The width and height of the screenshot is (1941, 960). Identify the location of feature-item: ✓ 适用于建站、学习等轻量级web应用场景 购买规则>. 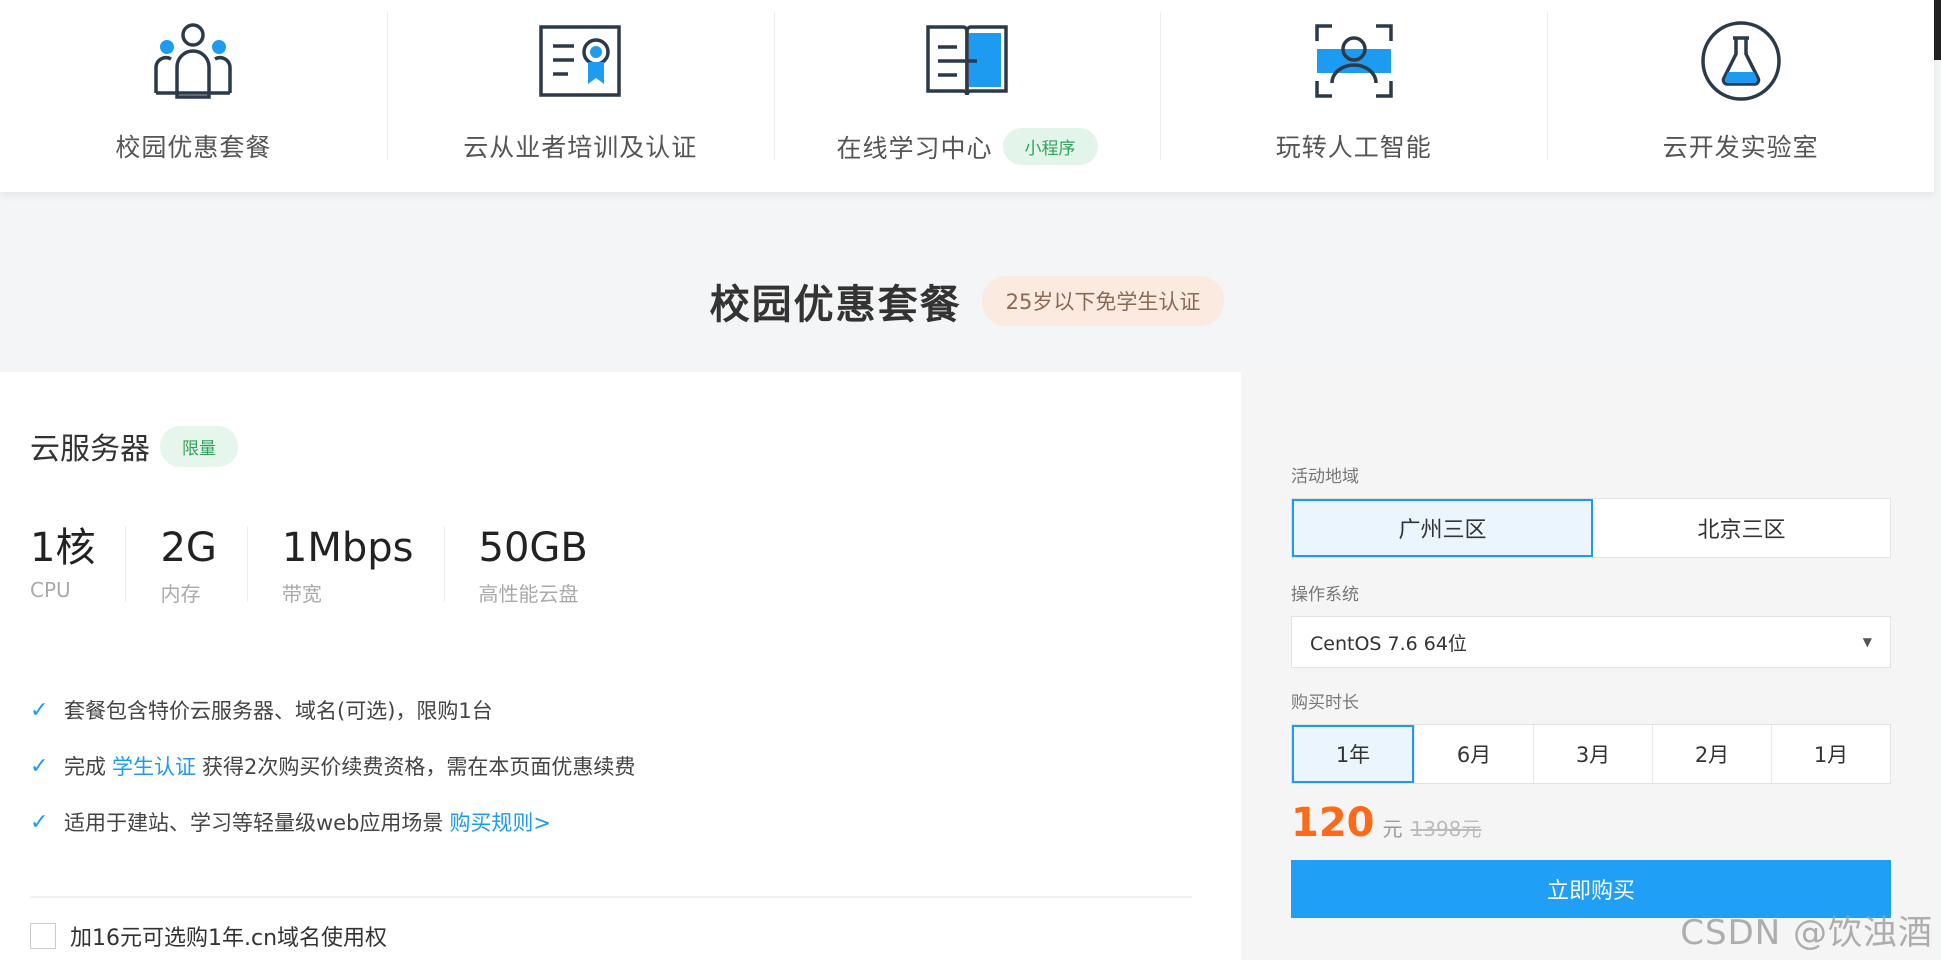
(332, 822).